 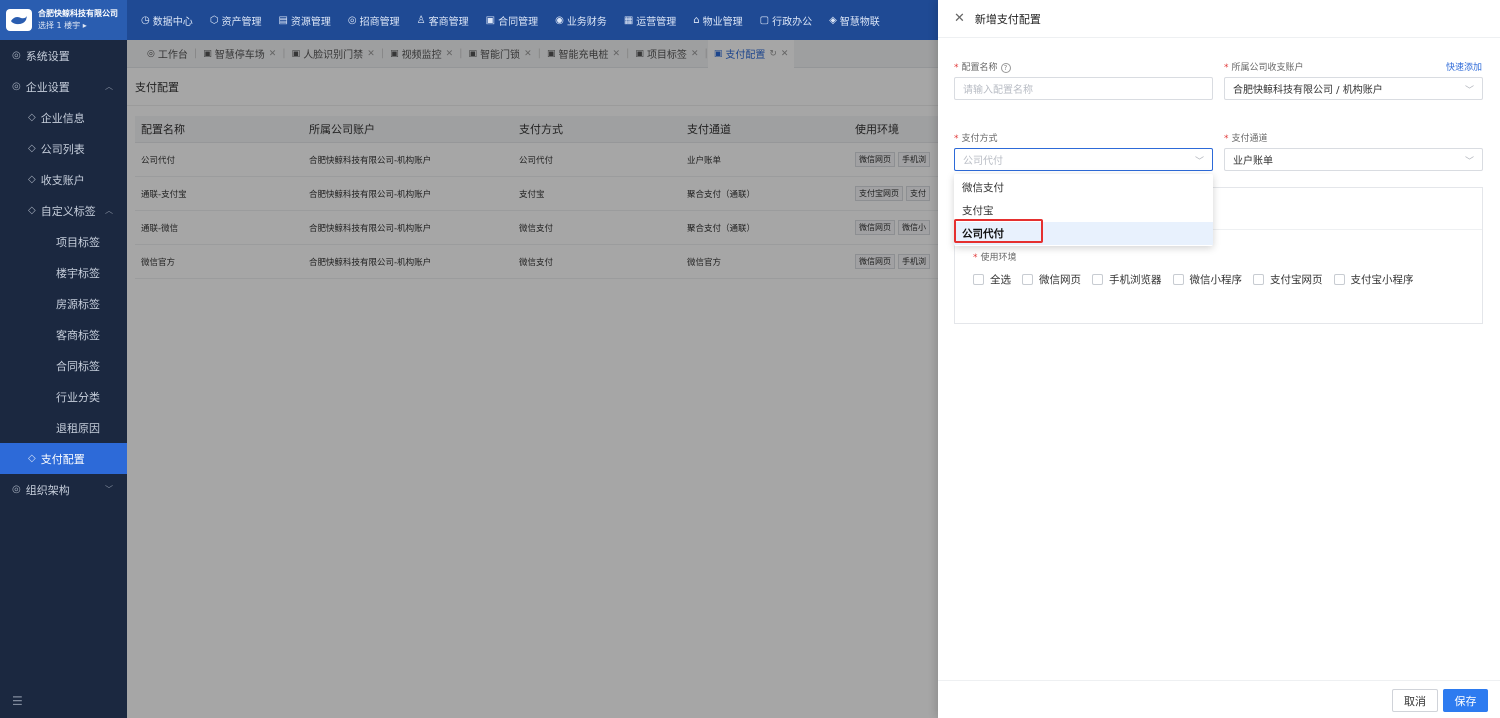 I want to click on nav-icon: ⬡, so click(x=214, y=20).